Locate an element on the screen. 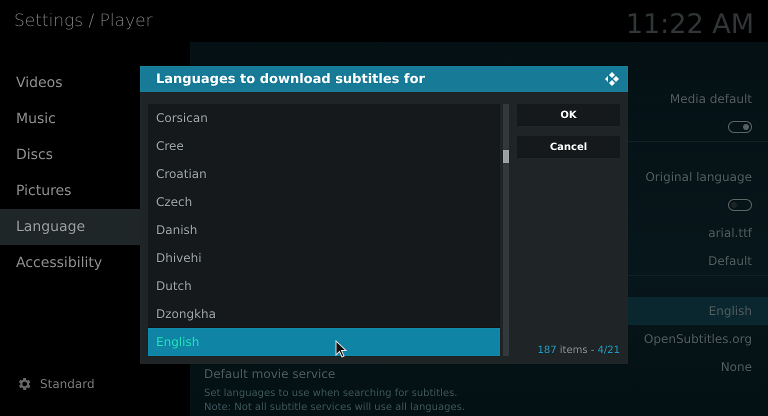 This screenshot has width=768, height=416. setting-value: None is located at coordinates (736, 367).